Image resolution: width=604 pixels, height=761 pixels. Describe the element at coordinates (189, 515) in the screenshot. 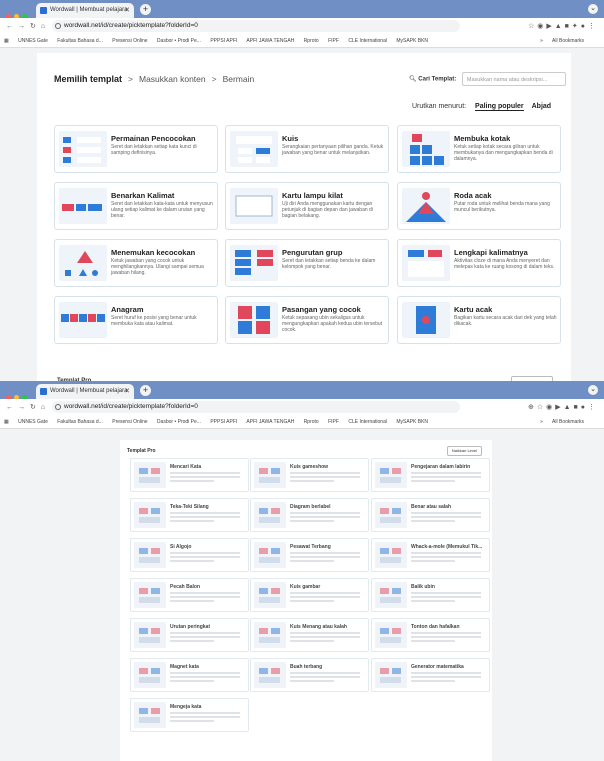

I see `pro-template-card: Teka-Teki Silang` at that location.